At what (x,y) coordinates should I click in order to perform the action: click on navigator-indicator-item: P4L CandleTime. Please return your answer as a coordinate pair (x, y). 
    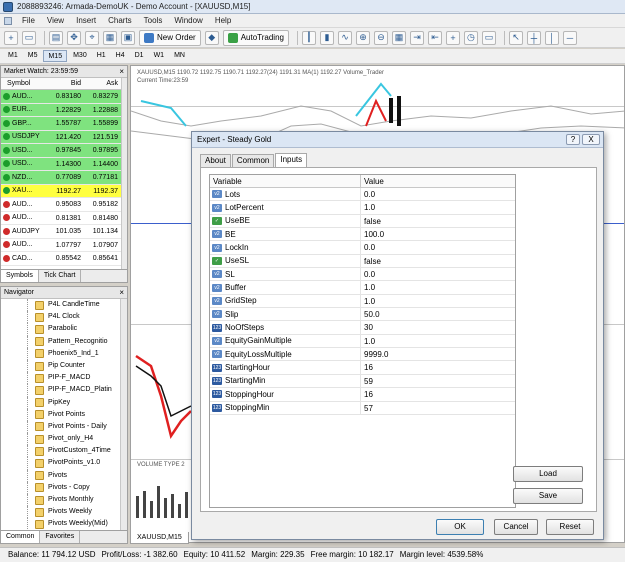
    Looking at the image, I should click on (61, 305).